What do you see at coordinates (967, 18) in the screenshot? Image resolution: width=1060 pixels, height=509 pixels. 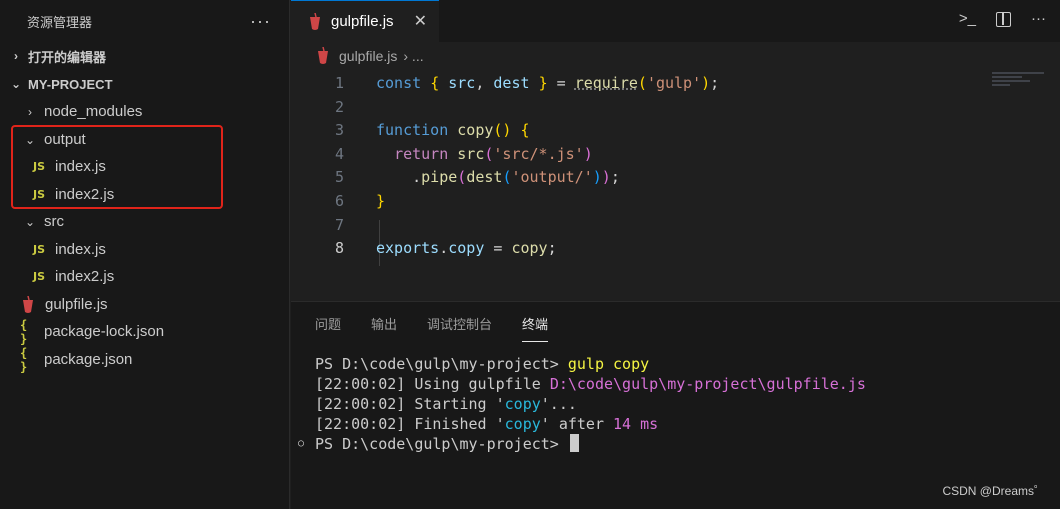 I see `terminal-icon: >_` at bounding box center [967, 18].